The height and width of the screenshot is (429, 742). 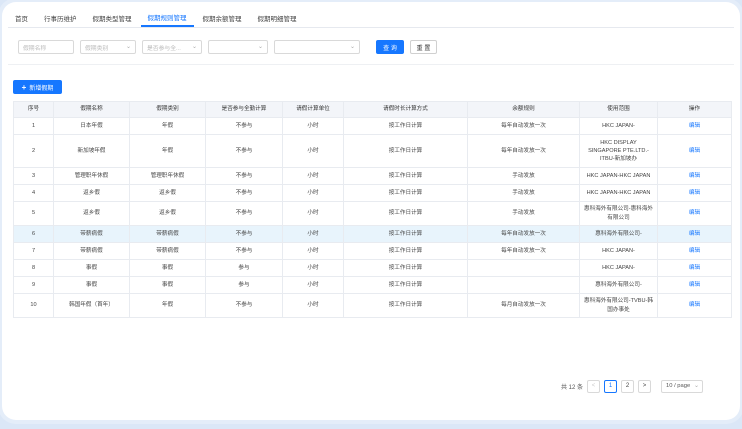 What do you see at coordinates (33, 305) in the screenshot?
I see `table-cell: 10` at bounding box center [33, 305].